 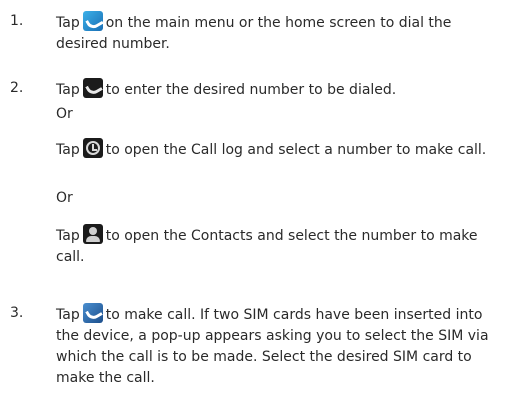 I want to click on call-icon, so click(x=92, y=313).